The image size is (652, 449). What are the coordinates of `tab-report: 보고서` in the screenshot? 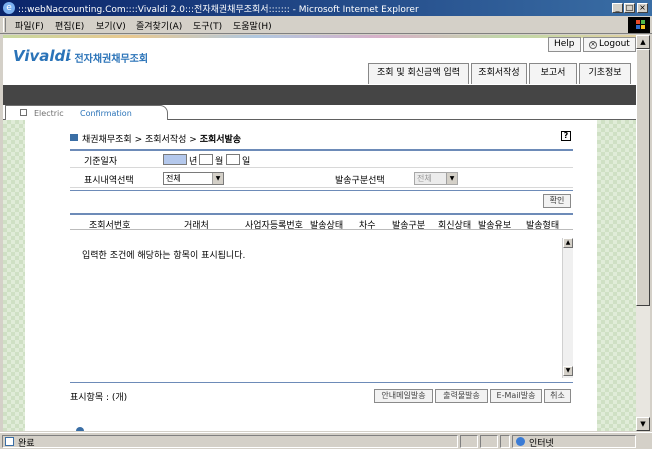 It's located at (553, 73).